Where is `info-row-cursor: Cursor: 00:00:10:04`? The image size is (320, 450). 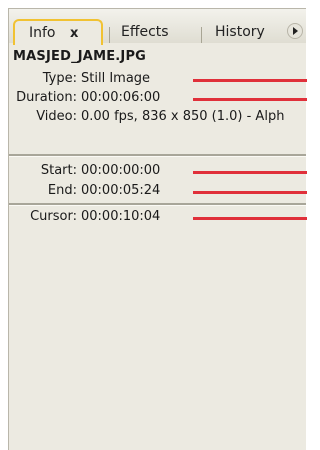 info-row-cursor: Cursor: 00:00:10:04 is located at coordinates (158, 217).